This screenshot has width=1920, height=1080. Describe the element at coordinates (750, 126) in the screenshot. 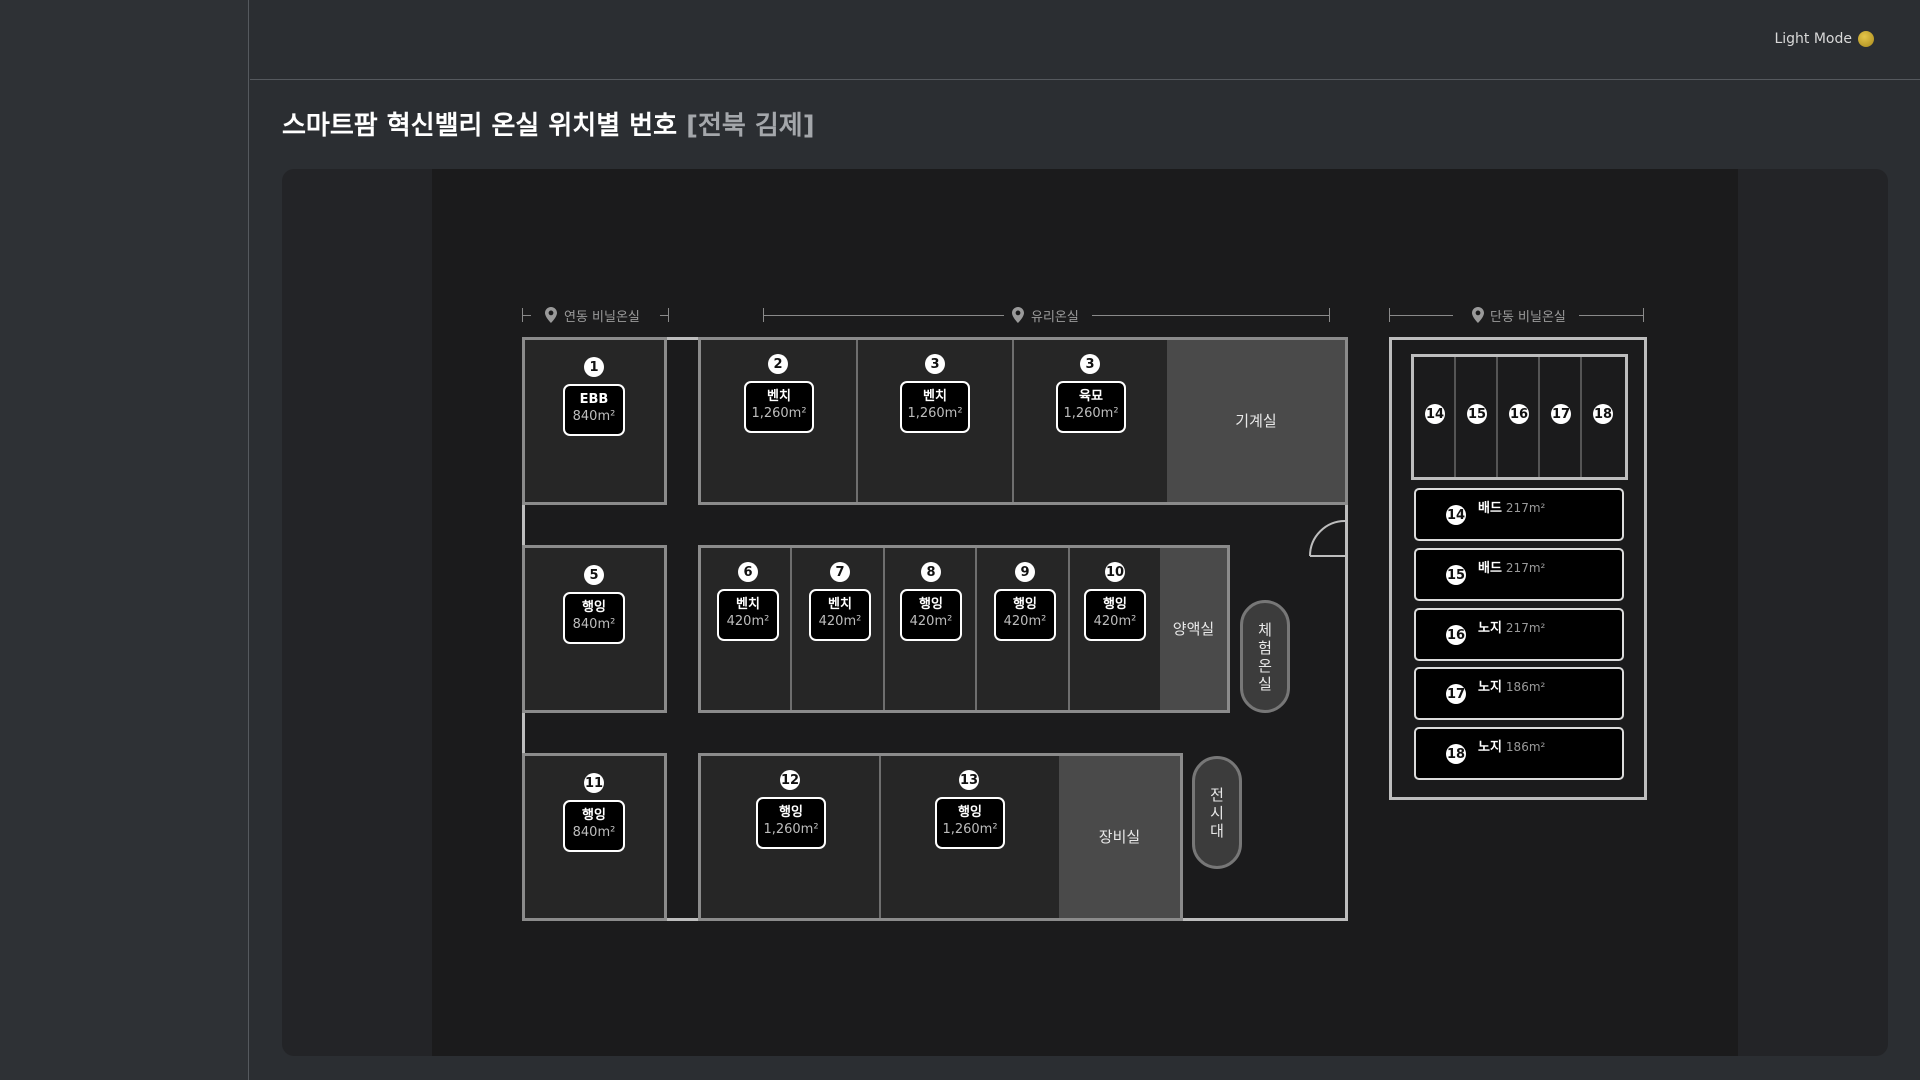

I see `page-title-region: [전북 김제]` at that location.